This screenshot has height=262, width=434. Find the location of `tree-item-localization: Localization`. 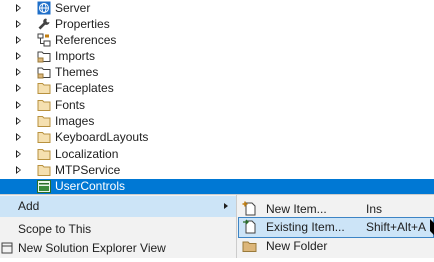

tree-item-localization: Localization is located at coordinates (217, 154).